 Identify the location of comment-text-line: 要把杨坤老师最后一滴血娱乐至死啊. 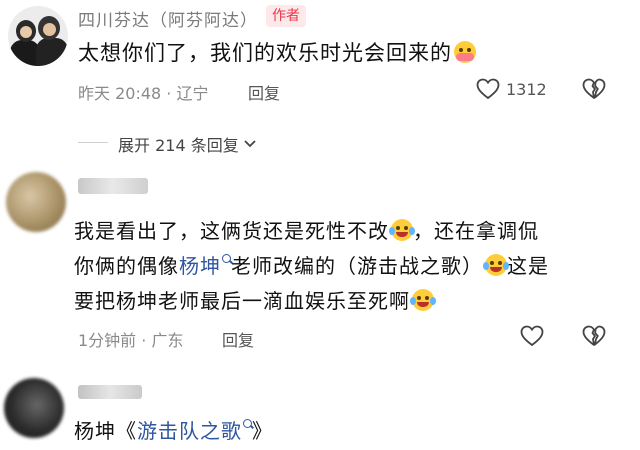
(311, 301).